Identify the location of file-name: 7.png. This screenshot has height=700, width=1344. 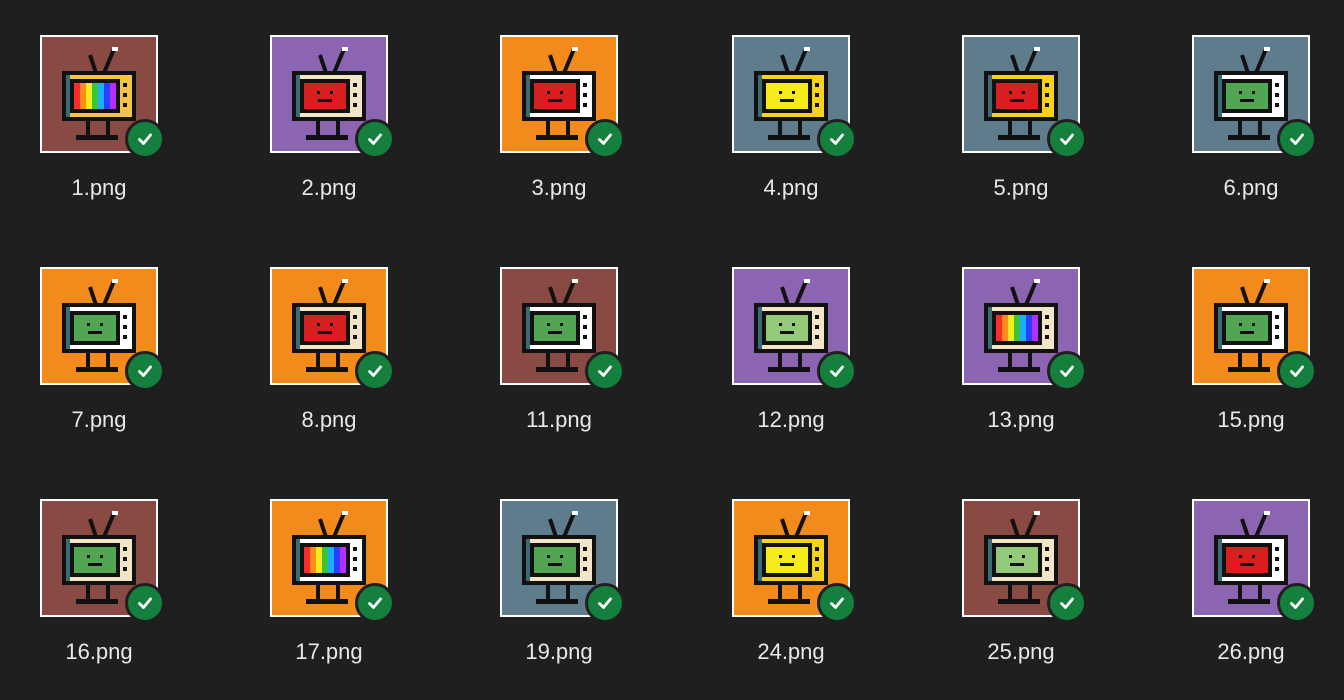
(99, 420).